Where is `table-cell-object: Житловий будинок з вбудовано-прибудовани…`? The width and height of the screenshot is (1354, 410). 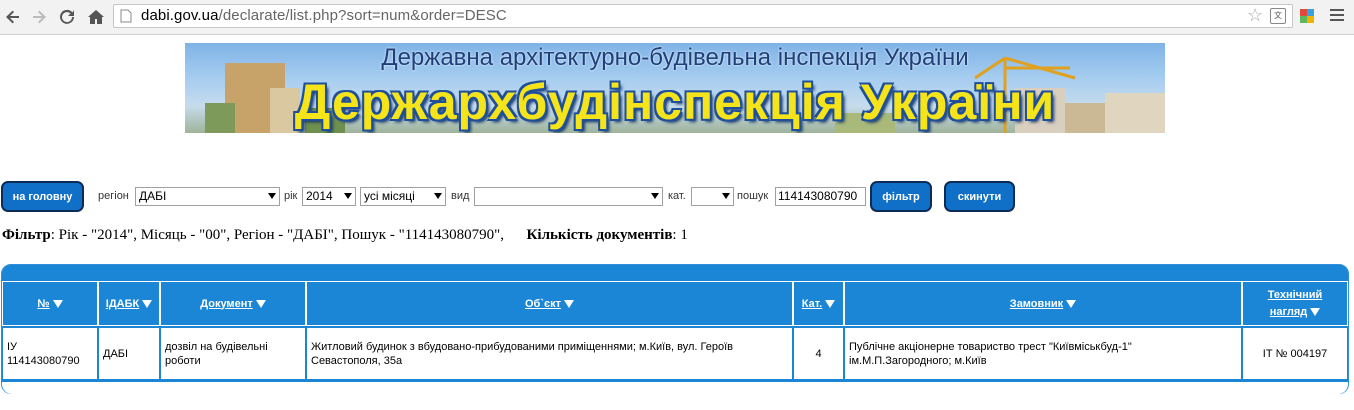 table-cell-object: Житловий будинок з вбудовано-прибудовани… is located at coordinates (549, 353).